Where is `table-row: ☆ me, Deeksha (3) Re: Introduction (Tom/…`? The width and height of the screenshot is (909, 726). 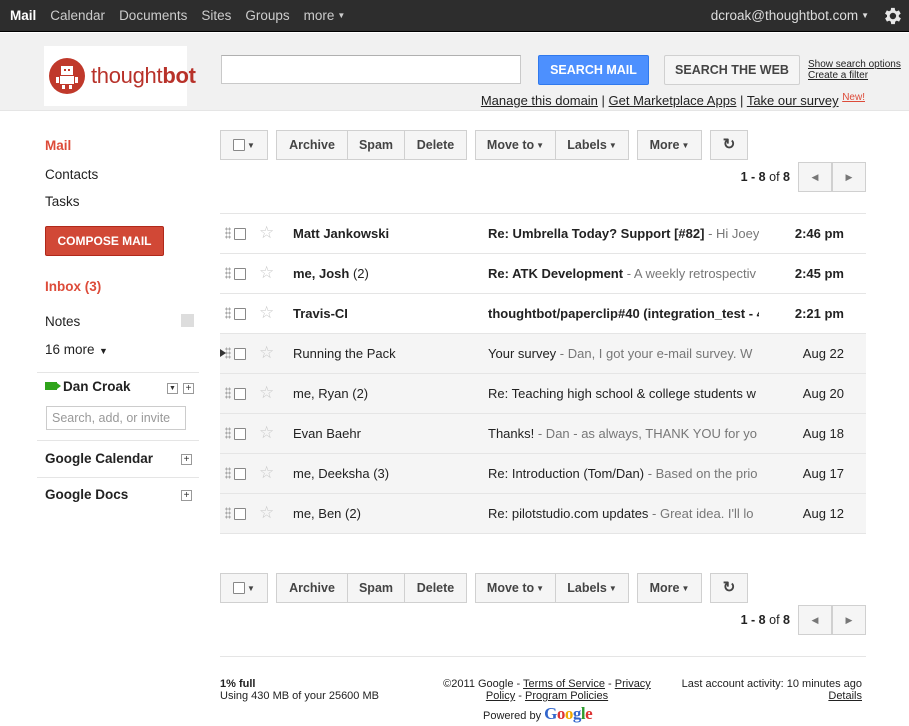 table-row: ☆ me, Deeksha (3) Re: Introduction (Tom/… is located at coordinates (543, 474).